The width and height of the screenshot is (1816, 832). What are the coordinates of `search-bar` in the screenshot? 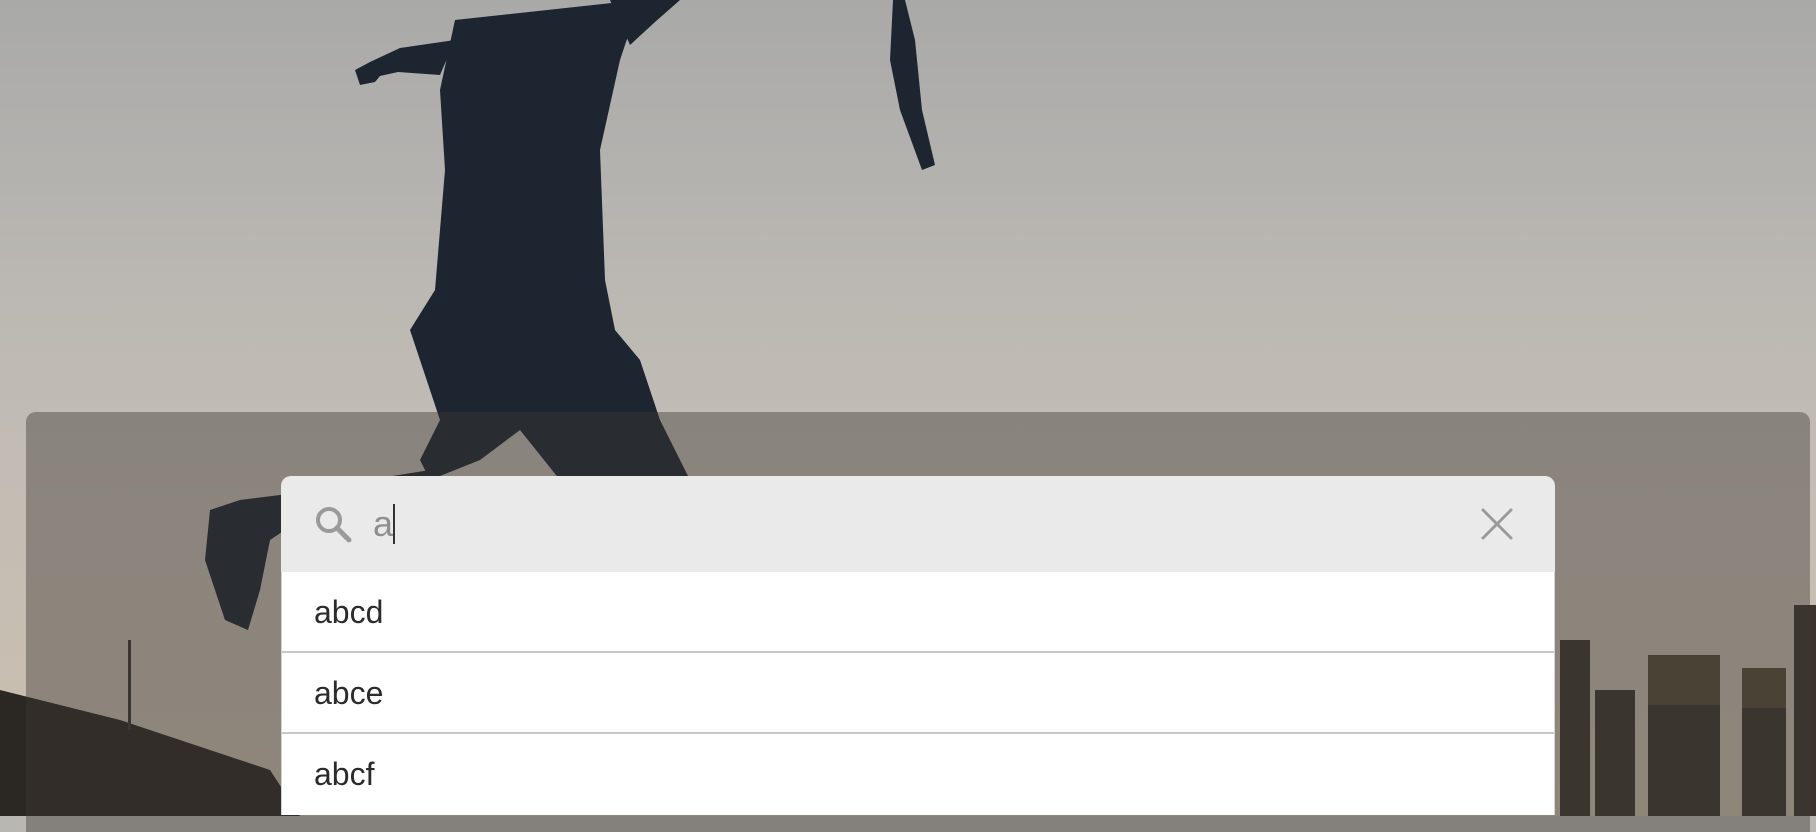 It's located at (918, 524).